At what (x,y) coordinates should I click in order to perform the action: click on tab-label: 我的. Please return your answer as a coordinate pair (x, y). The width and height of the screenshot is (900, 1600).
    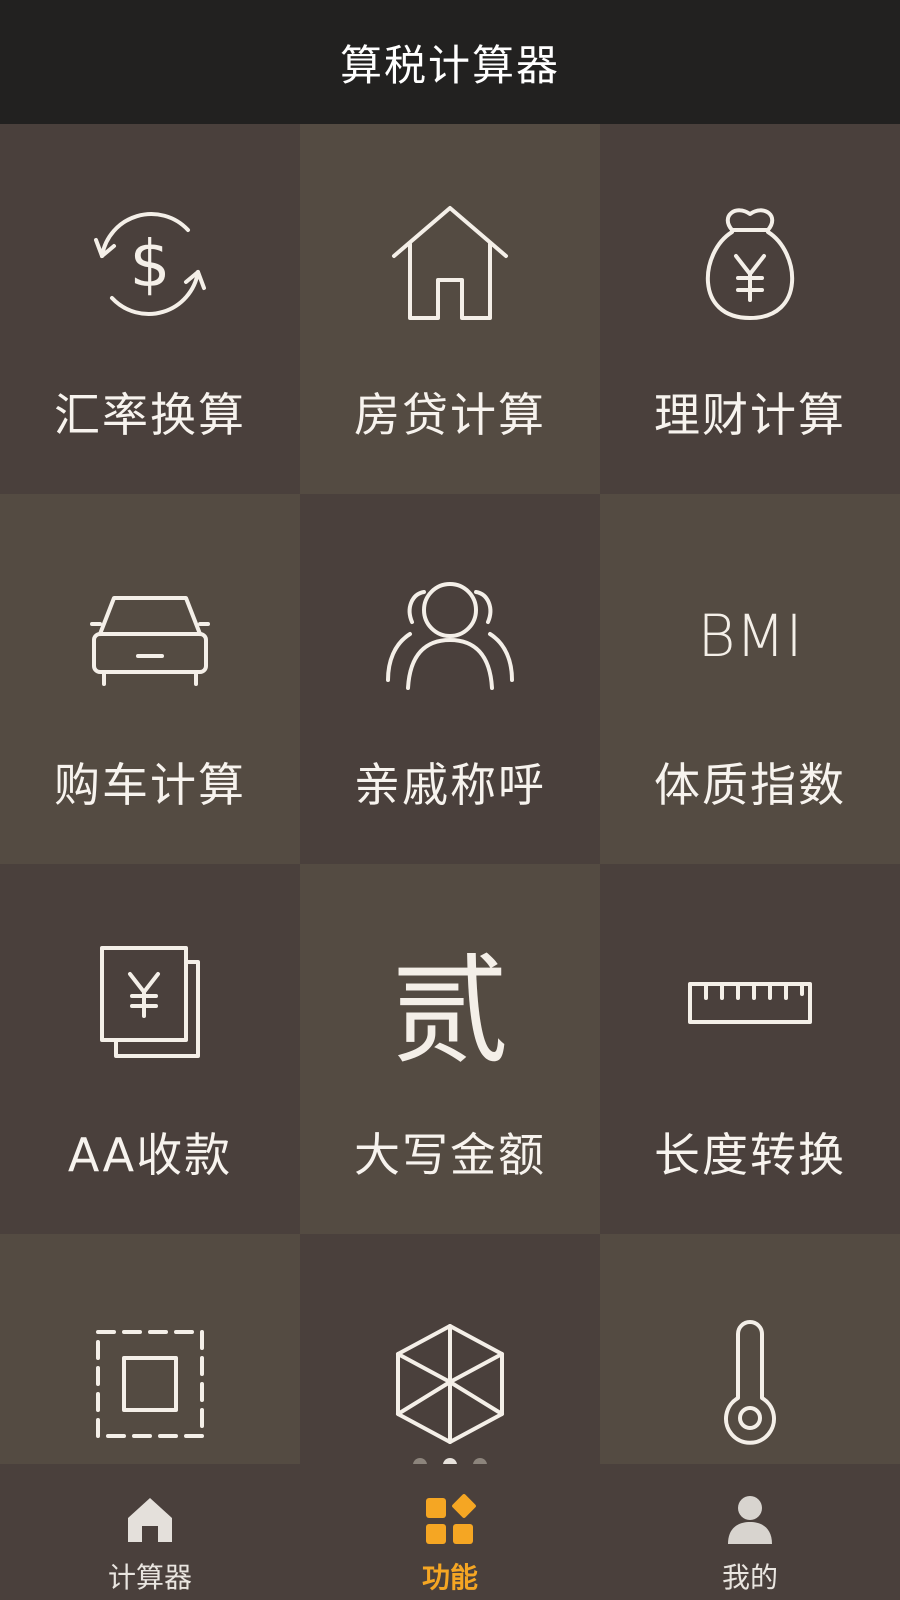
    Looking at the image, I should click on (749, 1577).